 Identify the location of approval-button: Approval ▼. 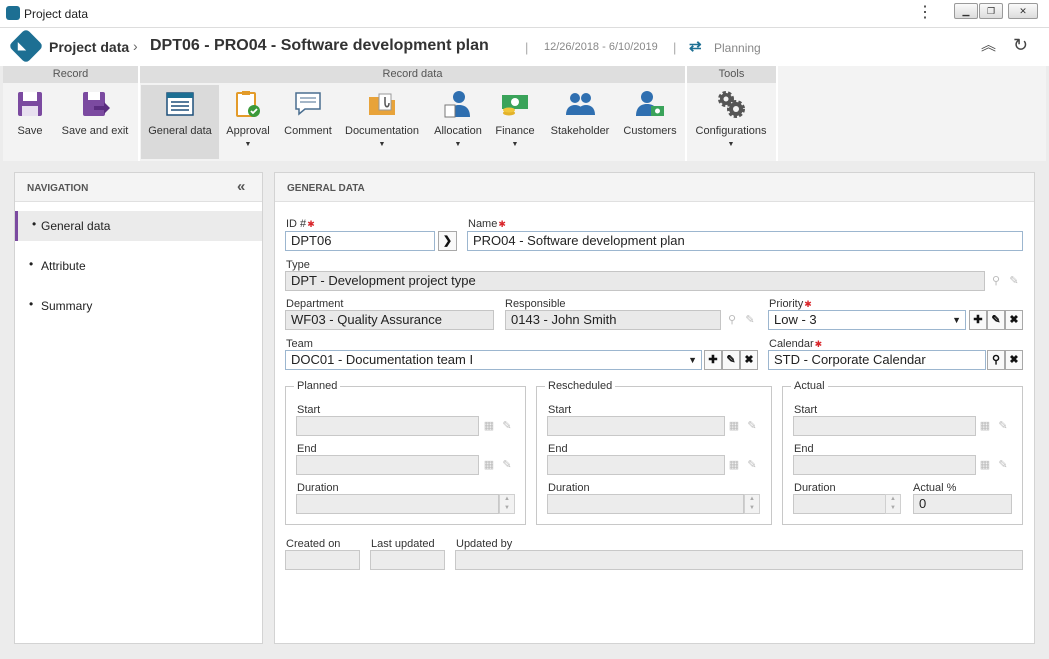
(248, 122).